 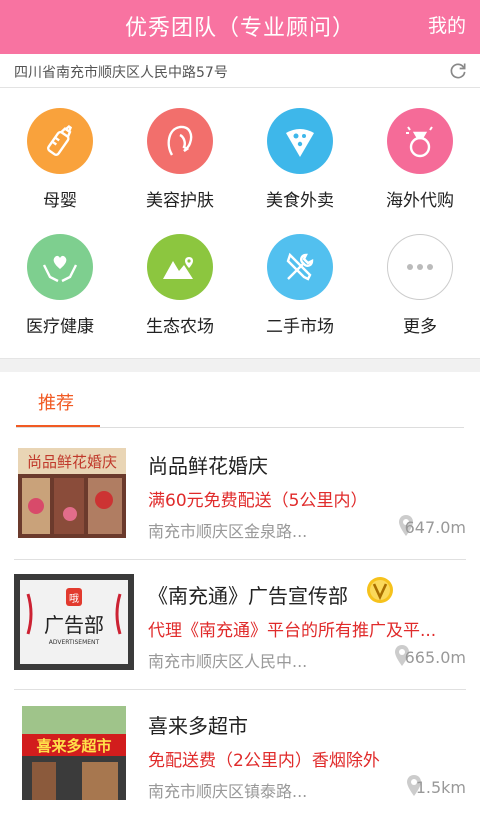 I want to click on svg-text: 哦, so click(x=74, y=599).